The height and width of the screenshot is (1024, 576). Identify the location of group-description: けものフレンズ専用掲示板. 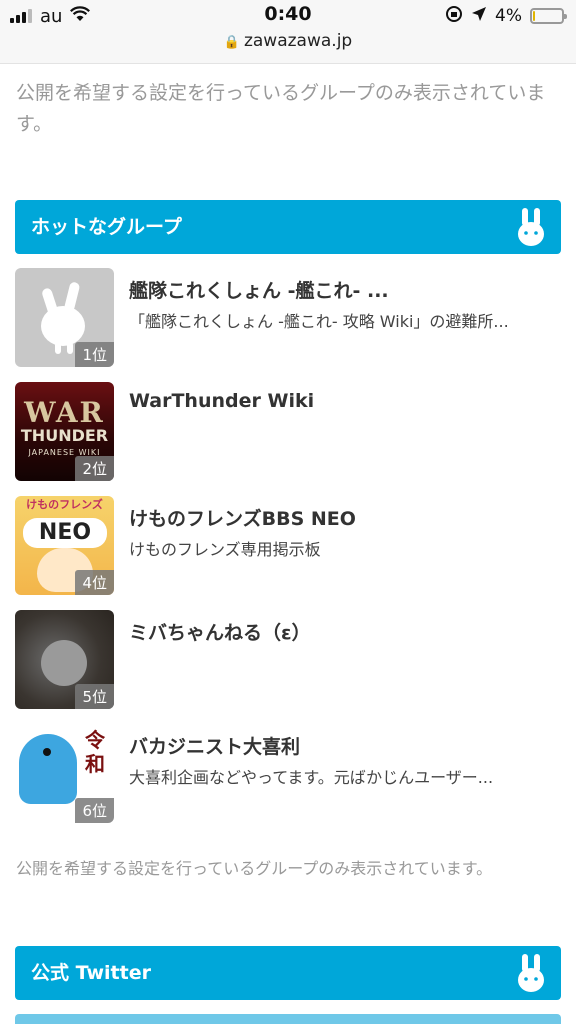
(225, 549).